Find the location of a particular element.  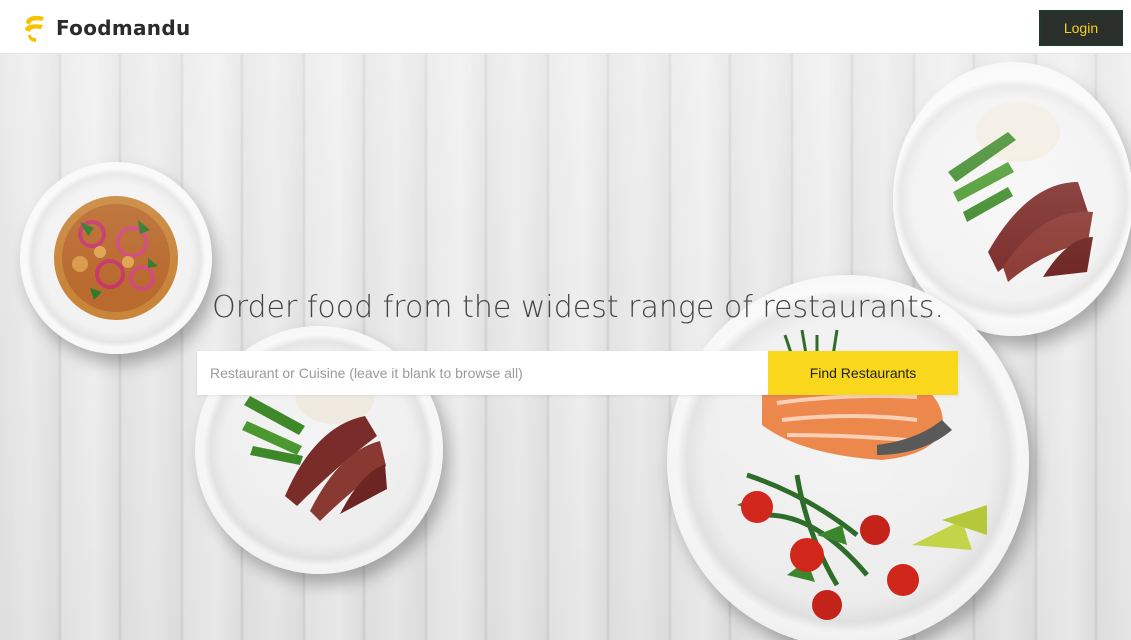

brand-name: Foodmandu is located at coordinates (123, 28).